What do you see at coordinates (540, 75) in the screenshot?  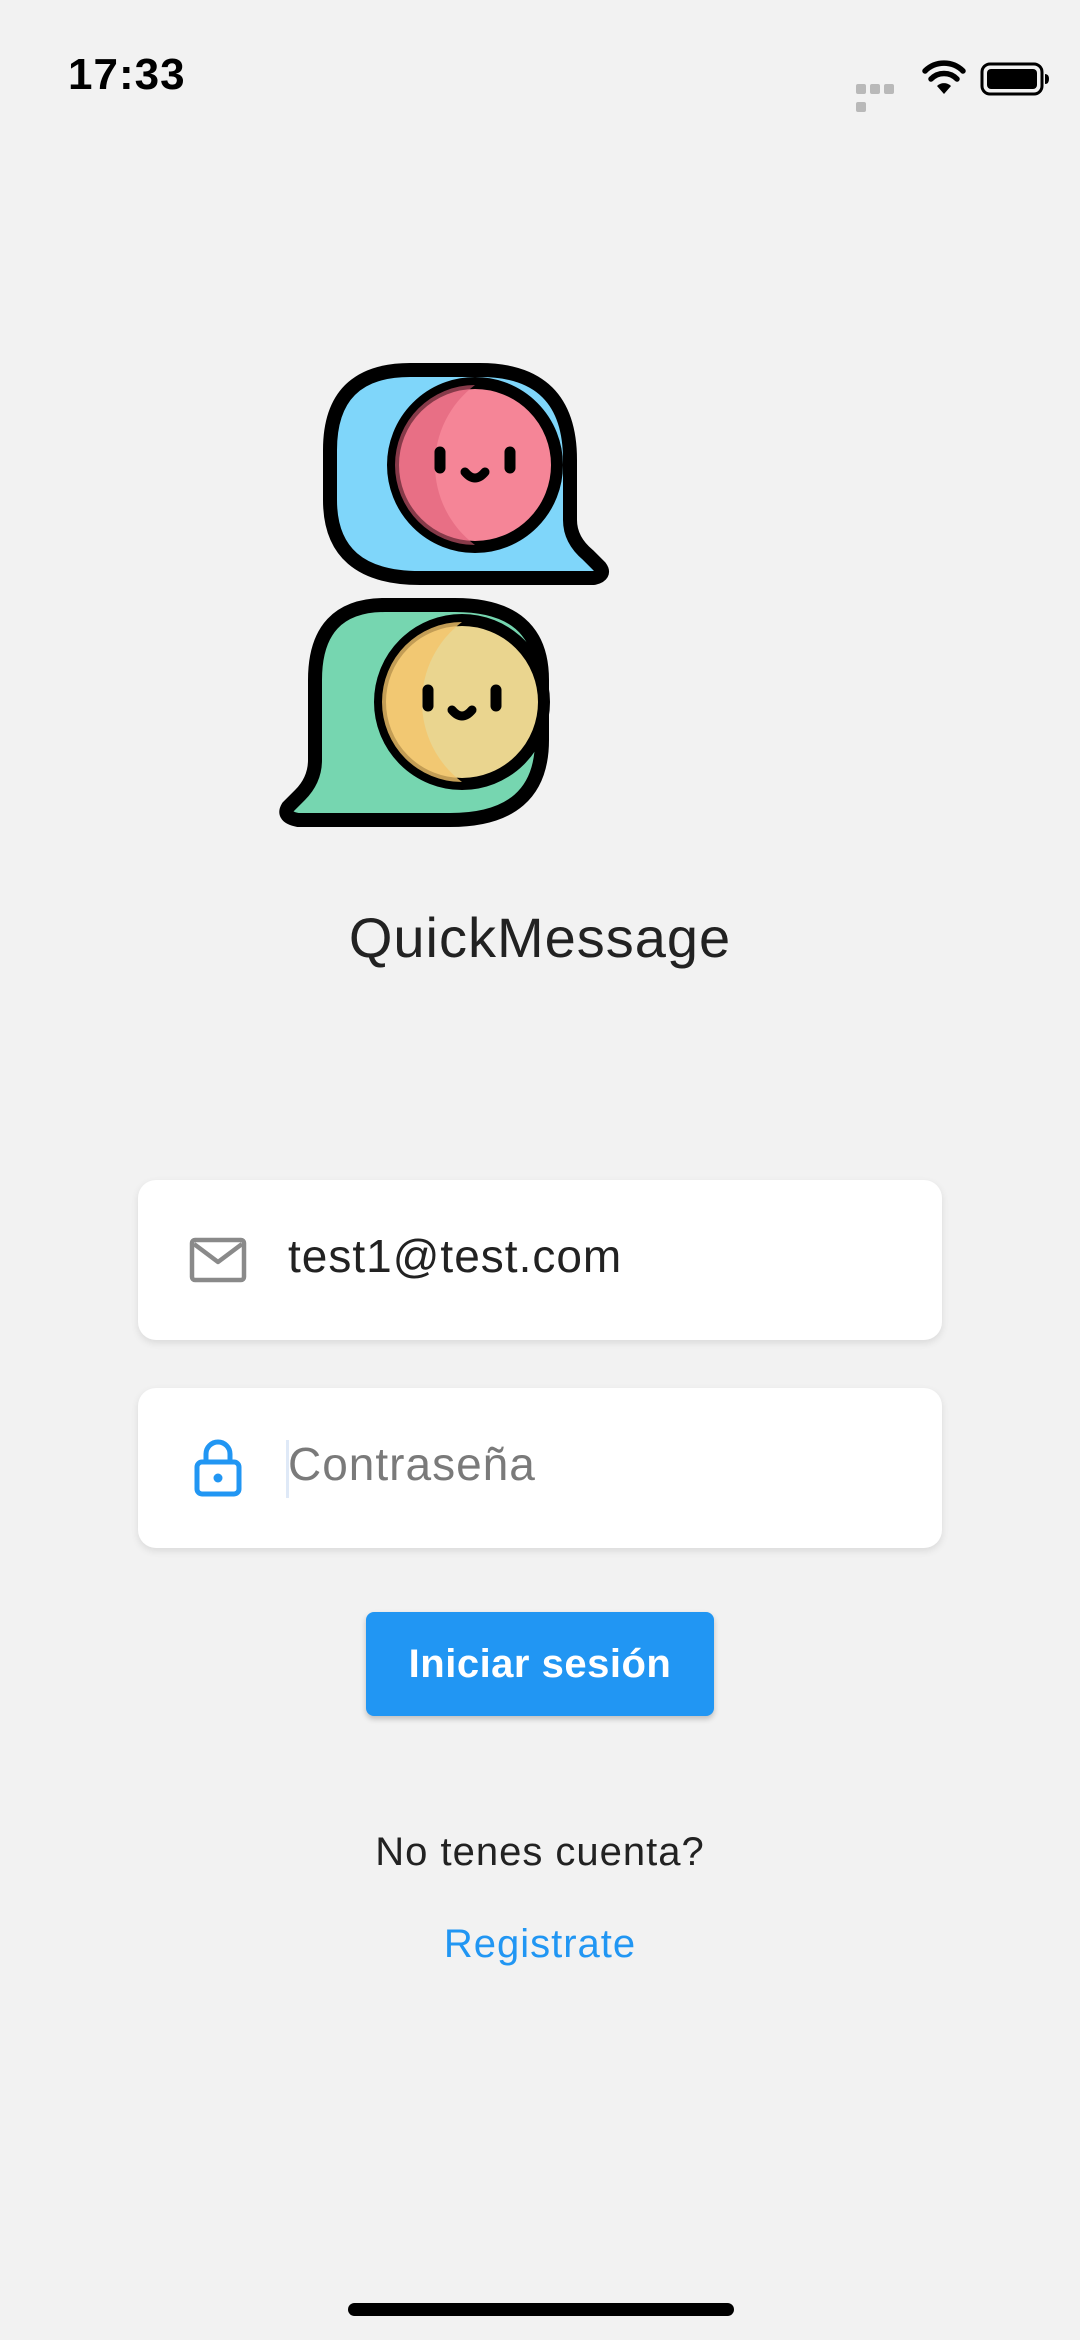 I see `status-bar: 17:33` at bounding box center [540, 75].